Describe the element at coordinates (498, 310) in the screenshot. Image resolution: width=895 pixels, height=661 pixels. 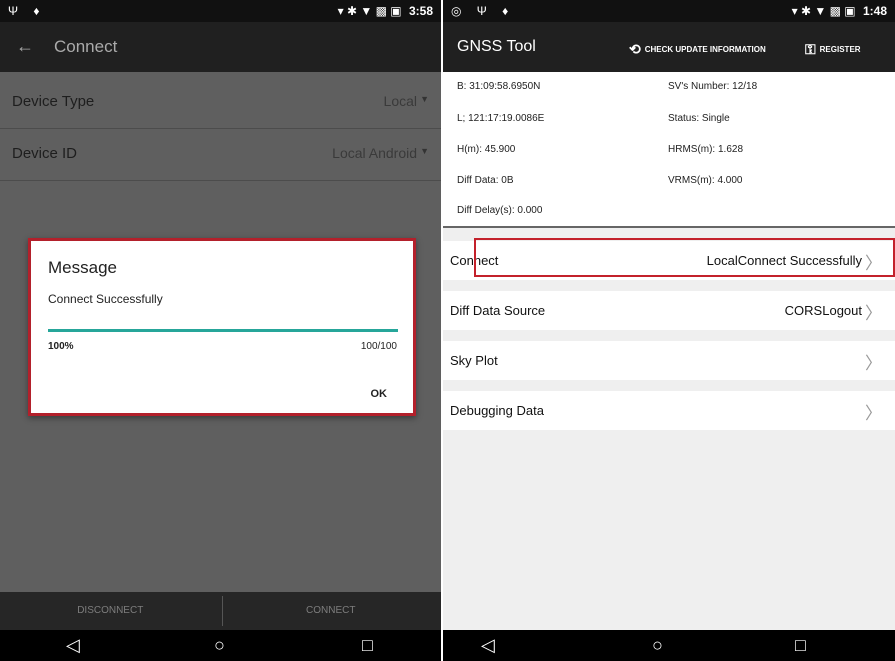
I see `menu-item-label: Diff Data Source` at that location.